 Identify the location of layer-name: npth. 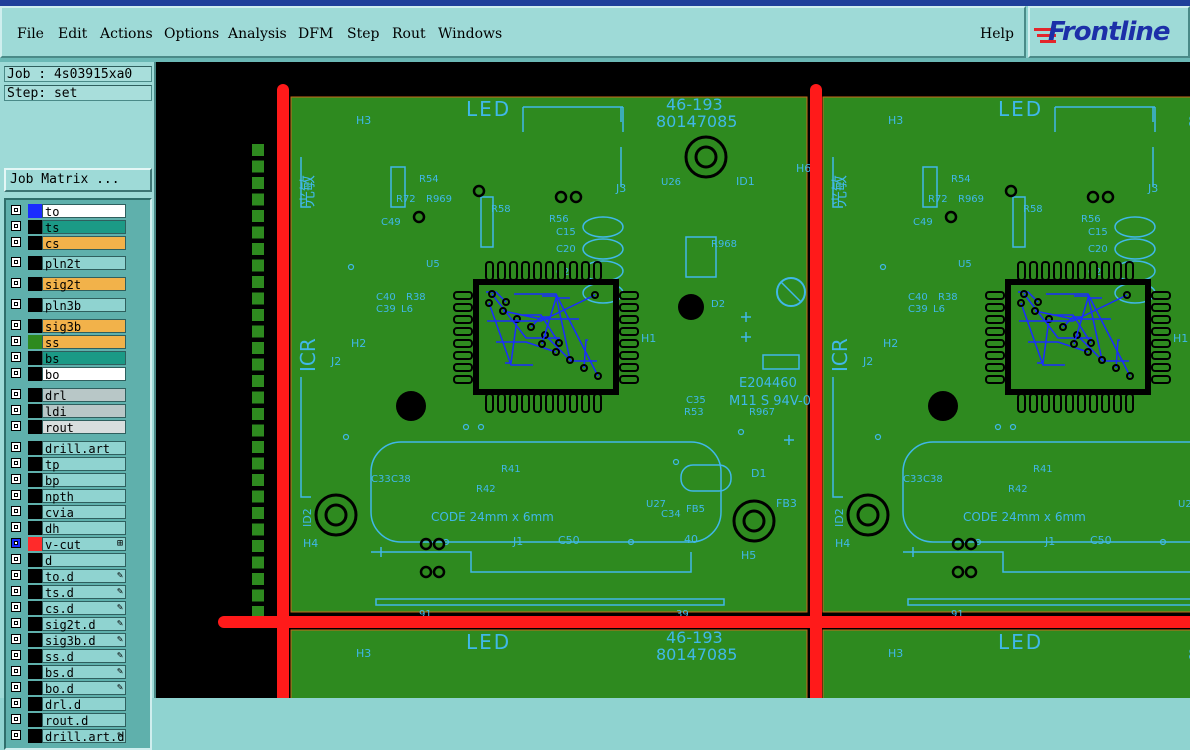
(84, 496).